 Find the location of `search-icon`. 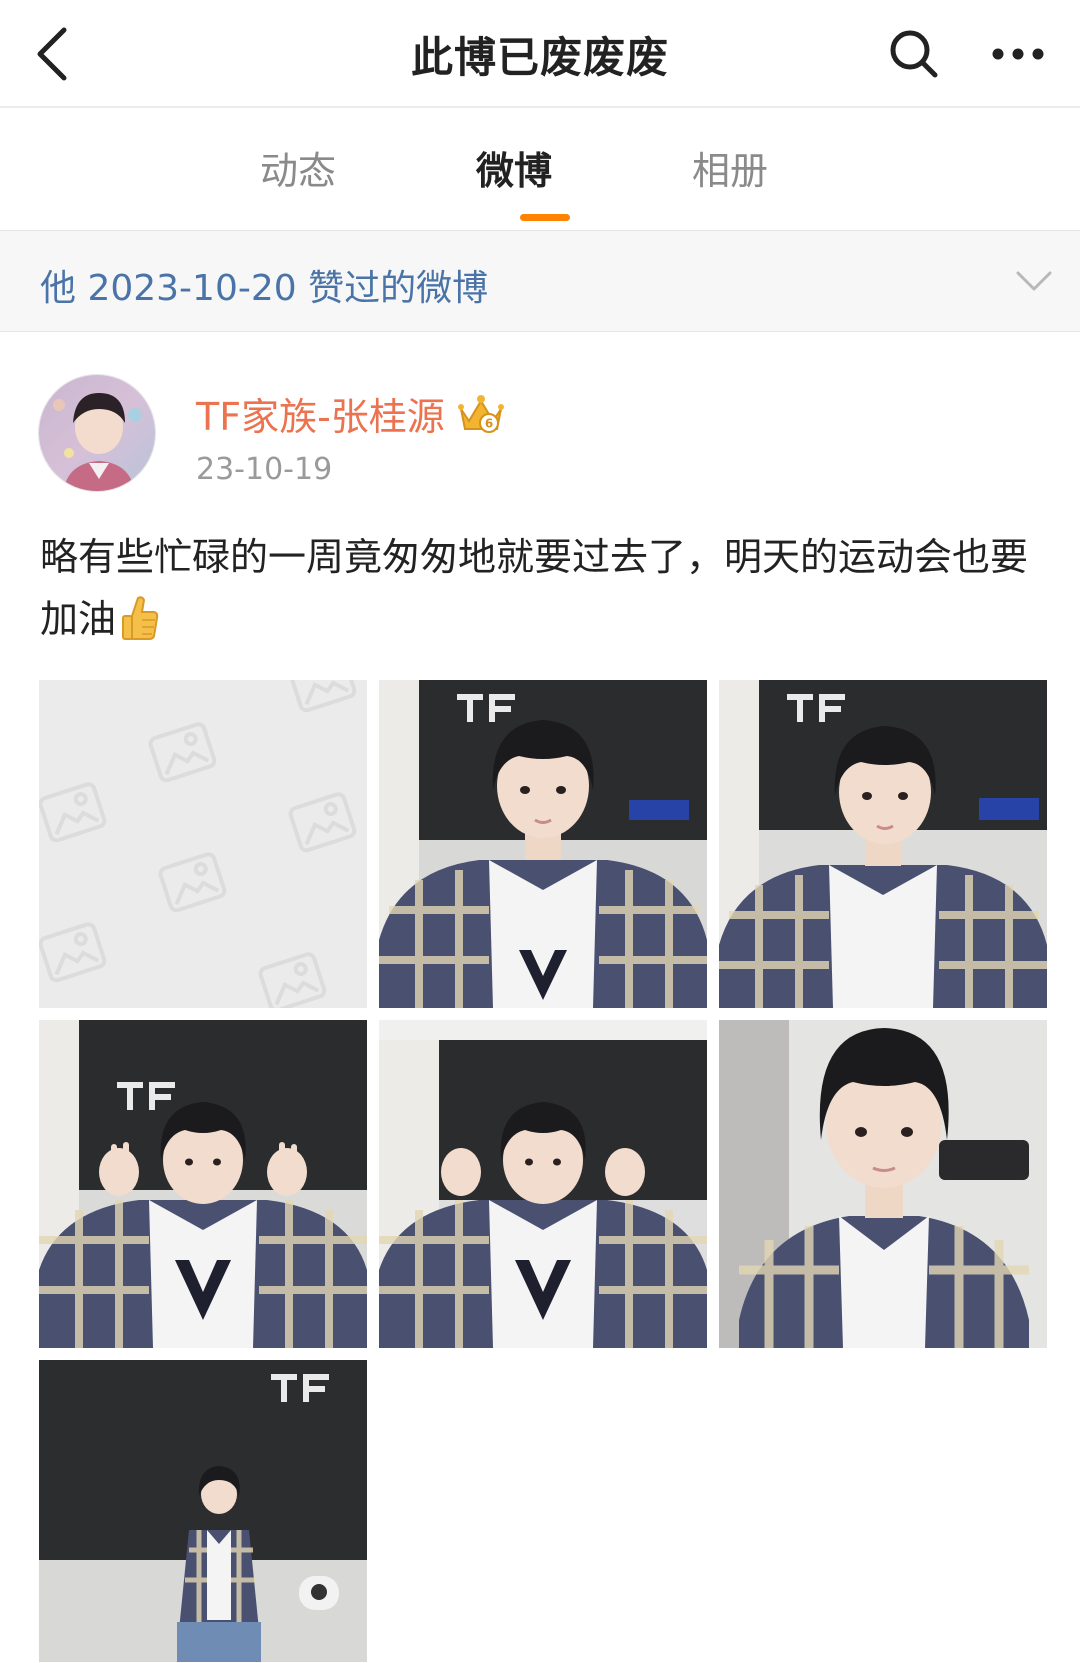

search-icon is located at coordinates (914, 54).